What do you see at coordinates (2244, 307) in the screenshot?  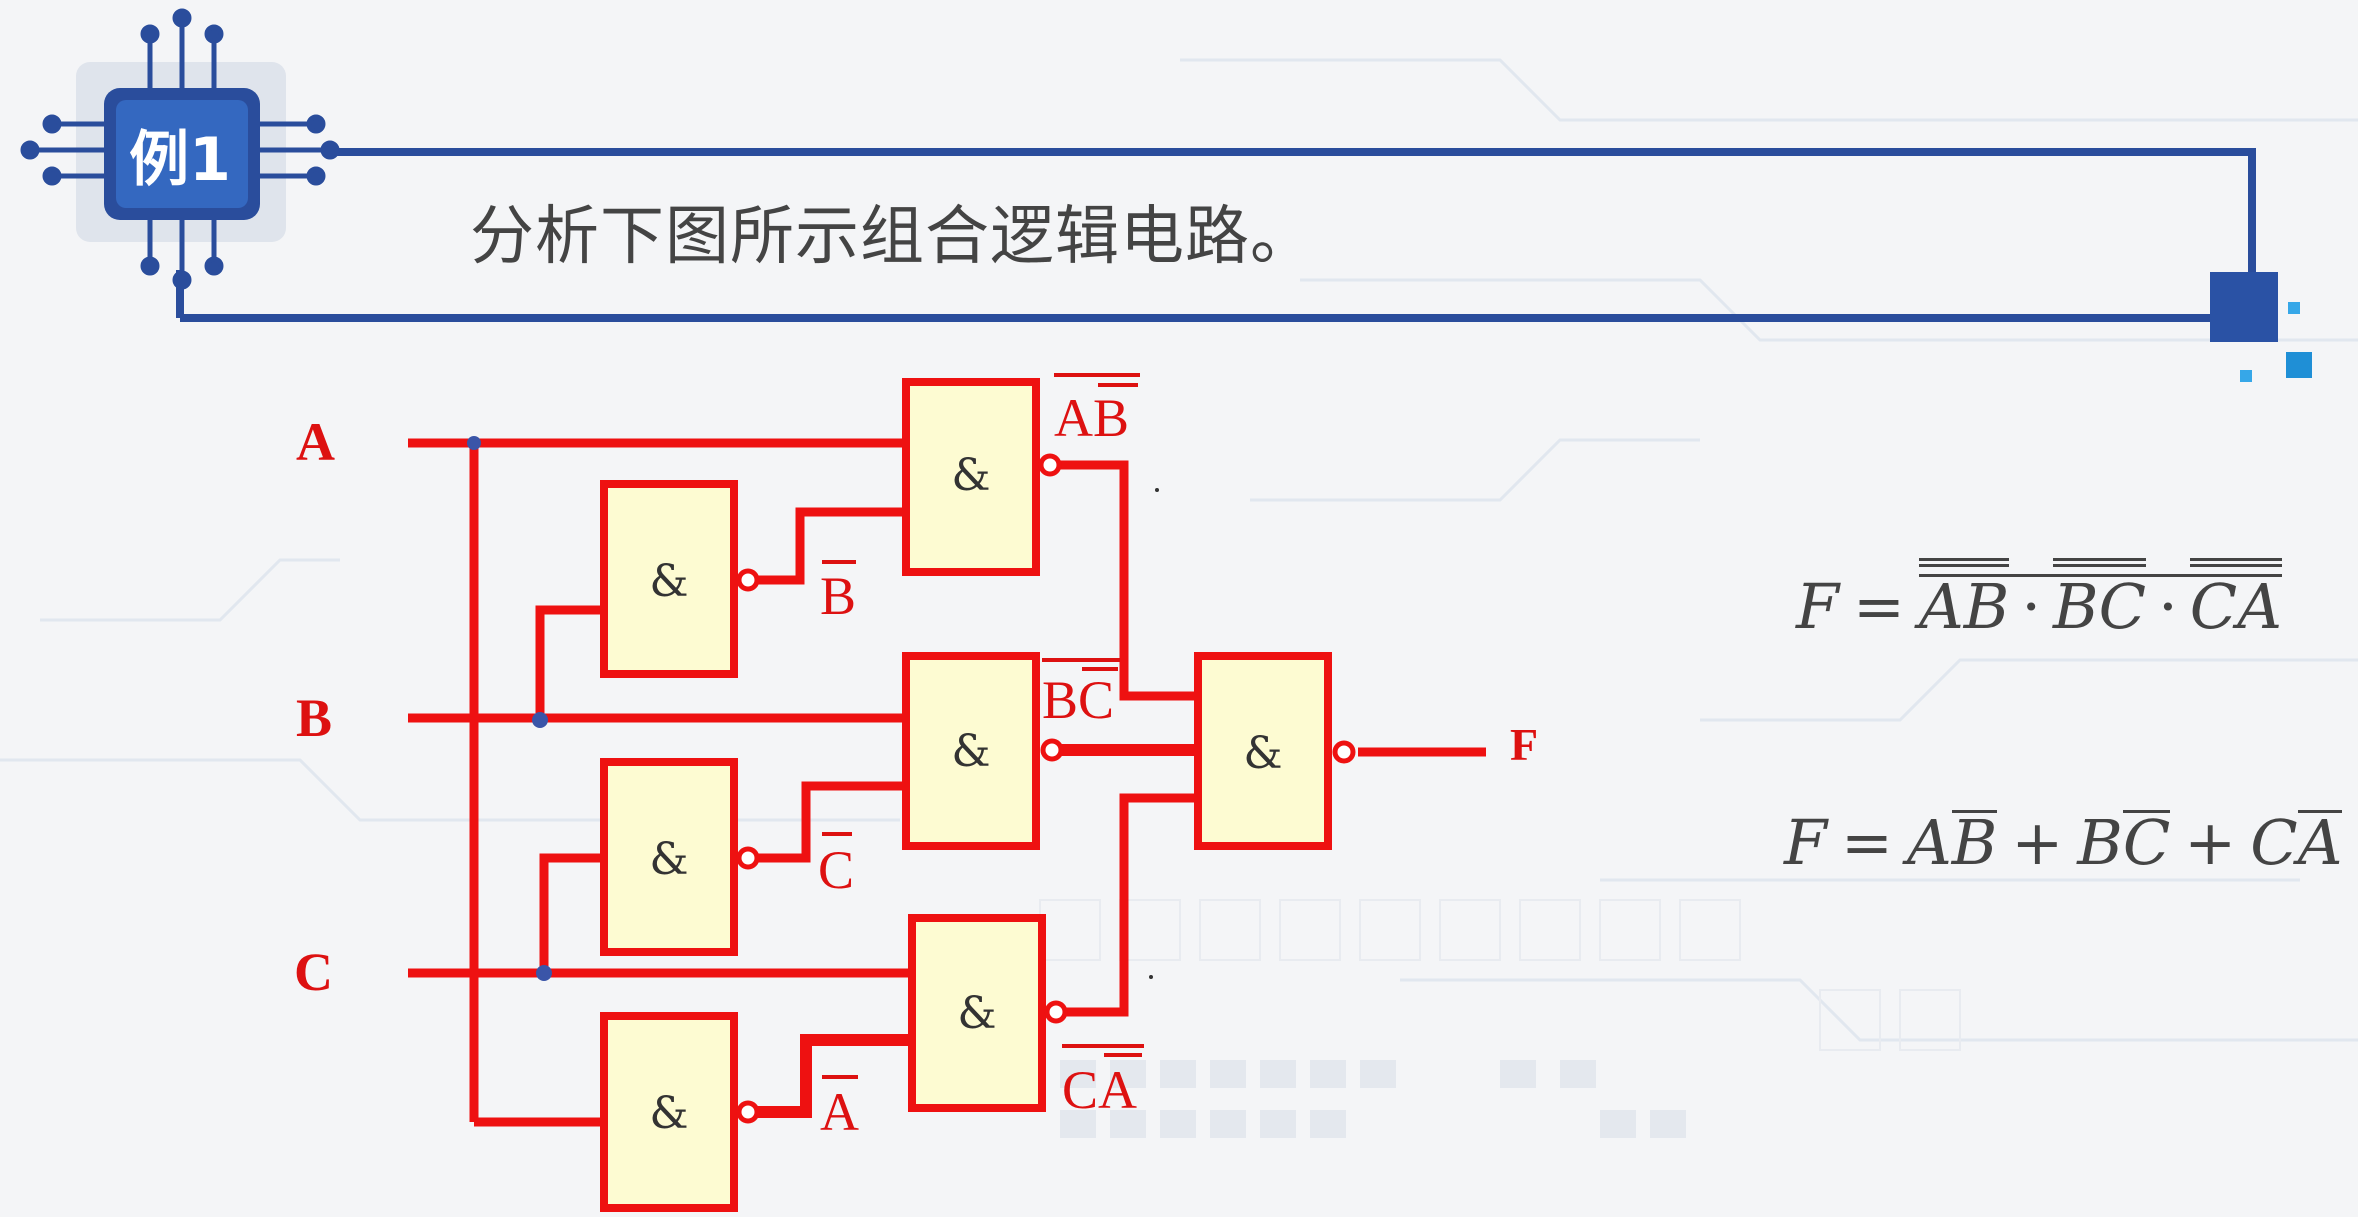 I see `frame-corner-block` at bounding box center [2244, 307].